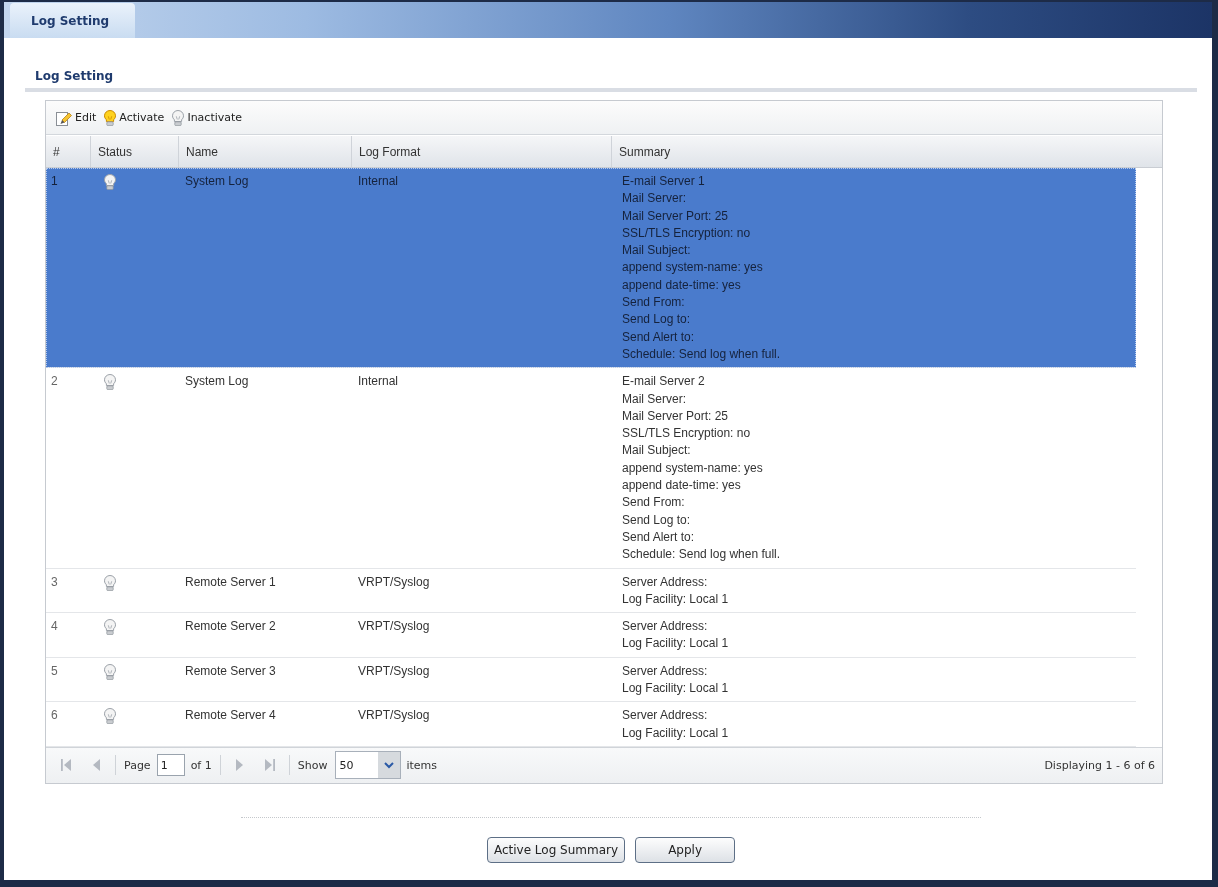 This screenshot has width=1218, height=887. What do you see at coordinates (54, 627) in the screenshot?
I see `table-cell-text: 4` at bounding box center [54, 627].